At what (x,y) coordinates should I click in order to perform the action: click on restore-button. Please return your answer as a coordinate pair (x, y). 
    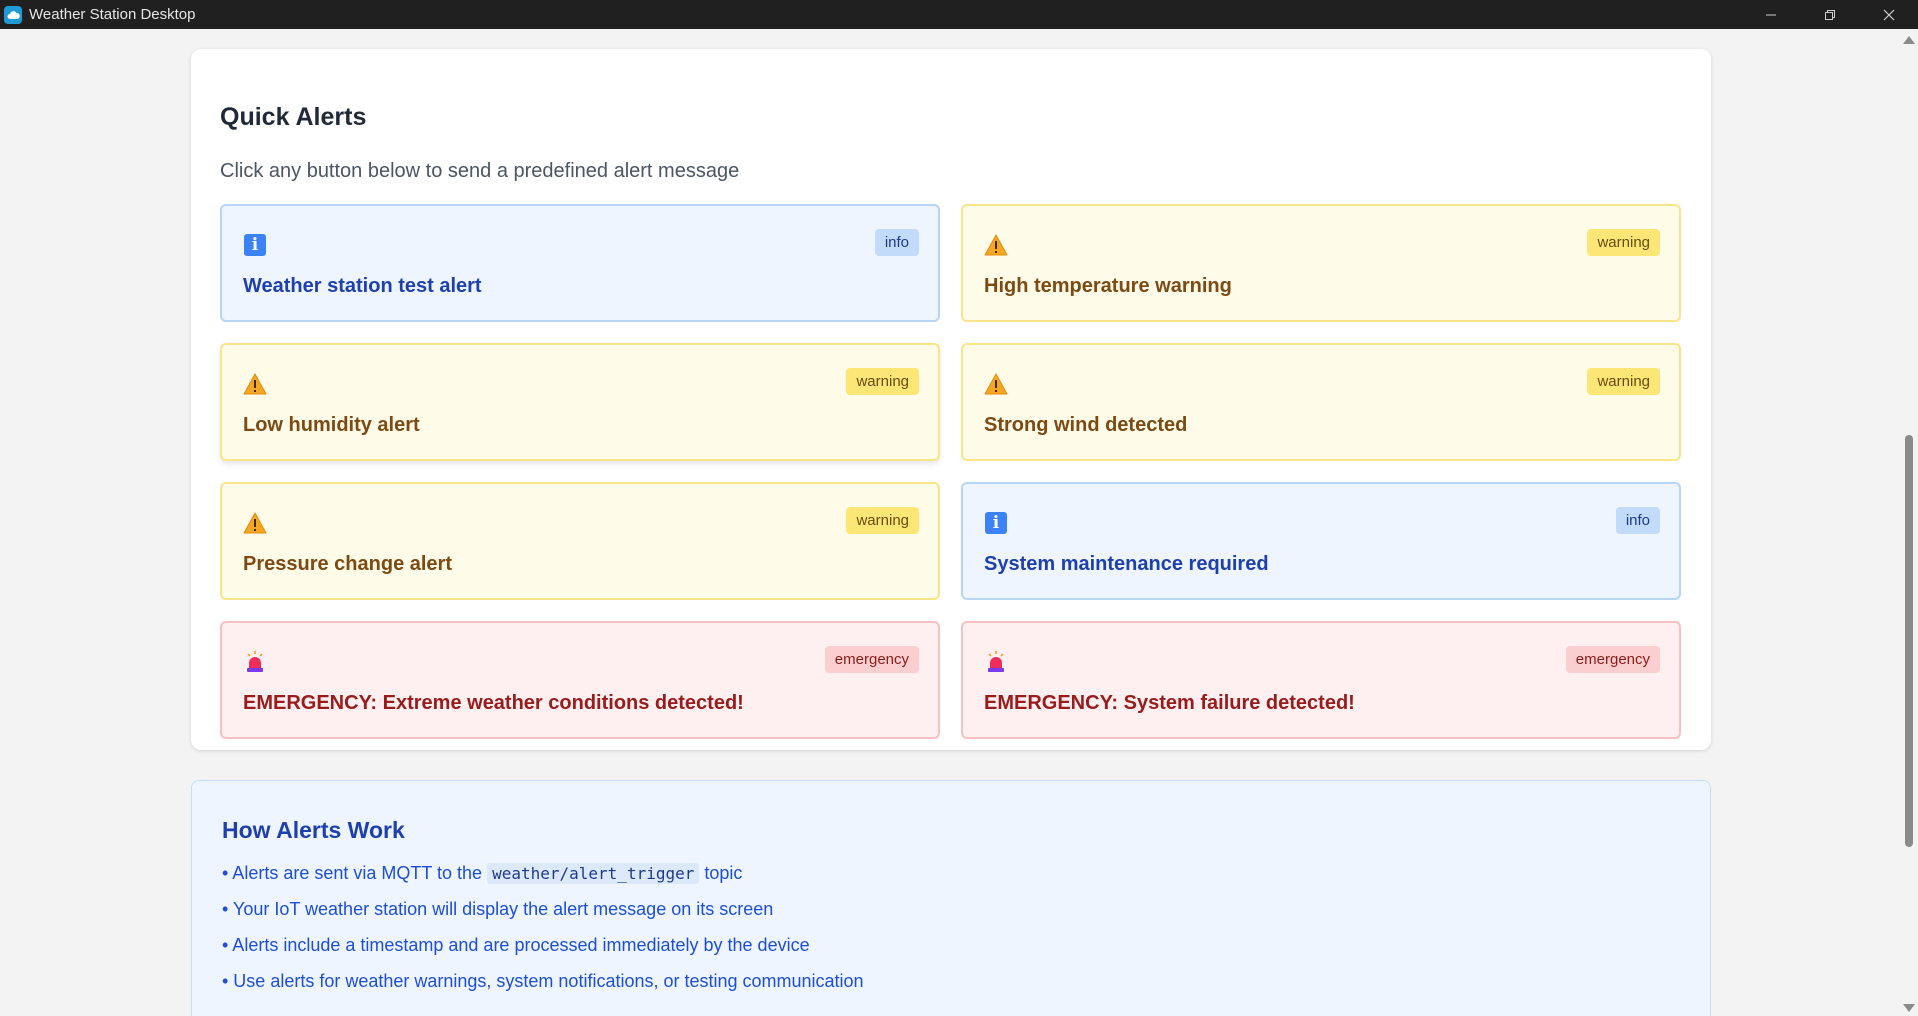
    Looking at the image, I should click on (1829, 14).